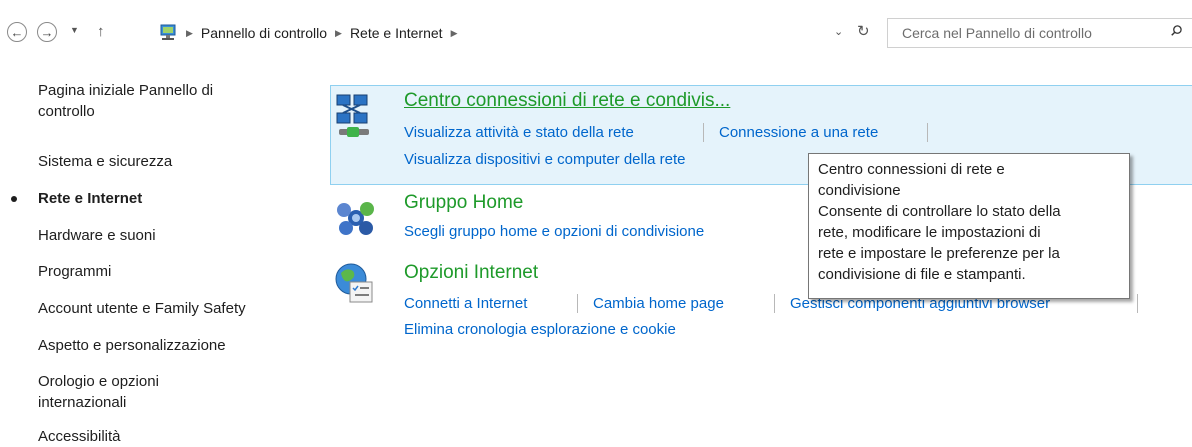 This screenshot has height=447, width=1192. I want to click on sidebar-item-accessibility: Accessibilità, so click(79, 436).